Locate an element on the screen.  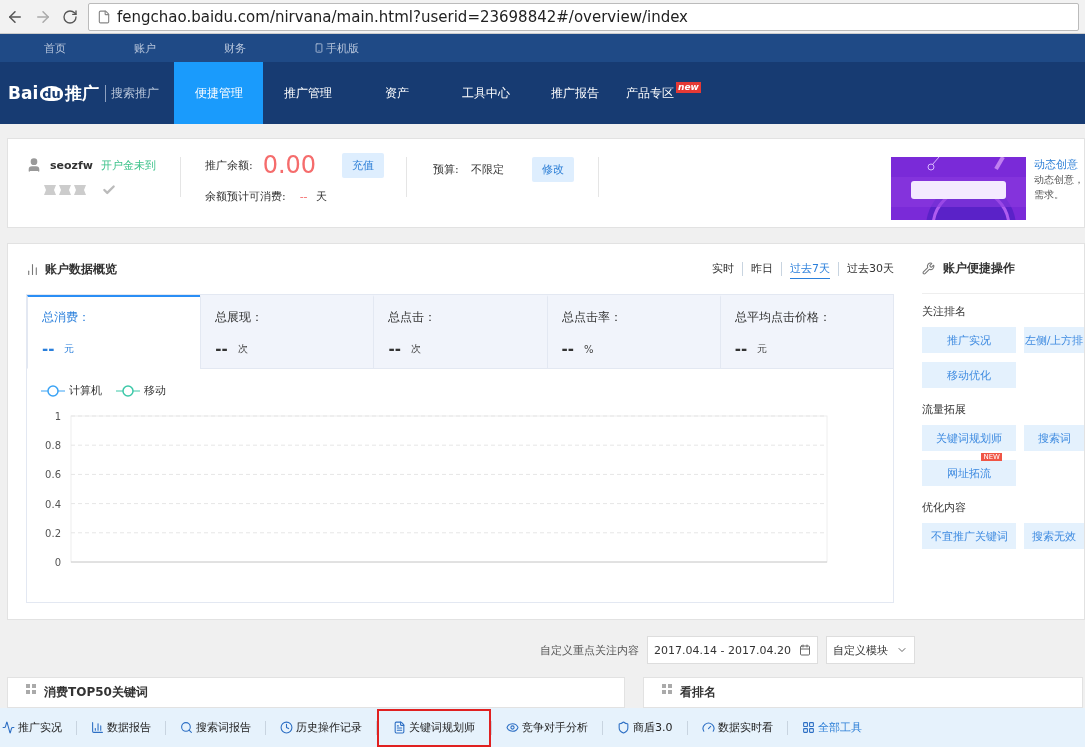
budget-label: 预算: is located at coordinates (446, 169).